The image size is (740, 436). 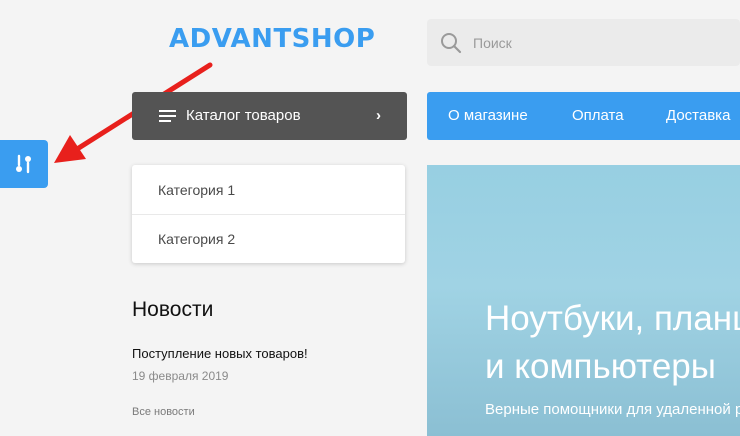 What do you see at coordinates (268, 239) in the screenshot?
I see `category-item: Категория 2` at bounding box center [268, 239].